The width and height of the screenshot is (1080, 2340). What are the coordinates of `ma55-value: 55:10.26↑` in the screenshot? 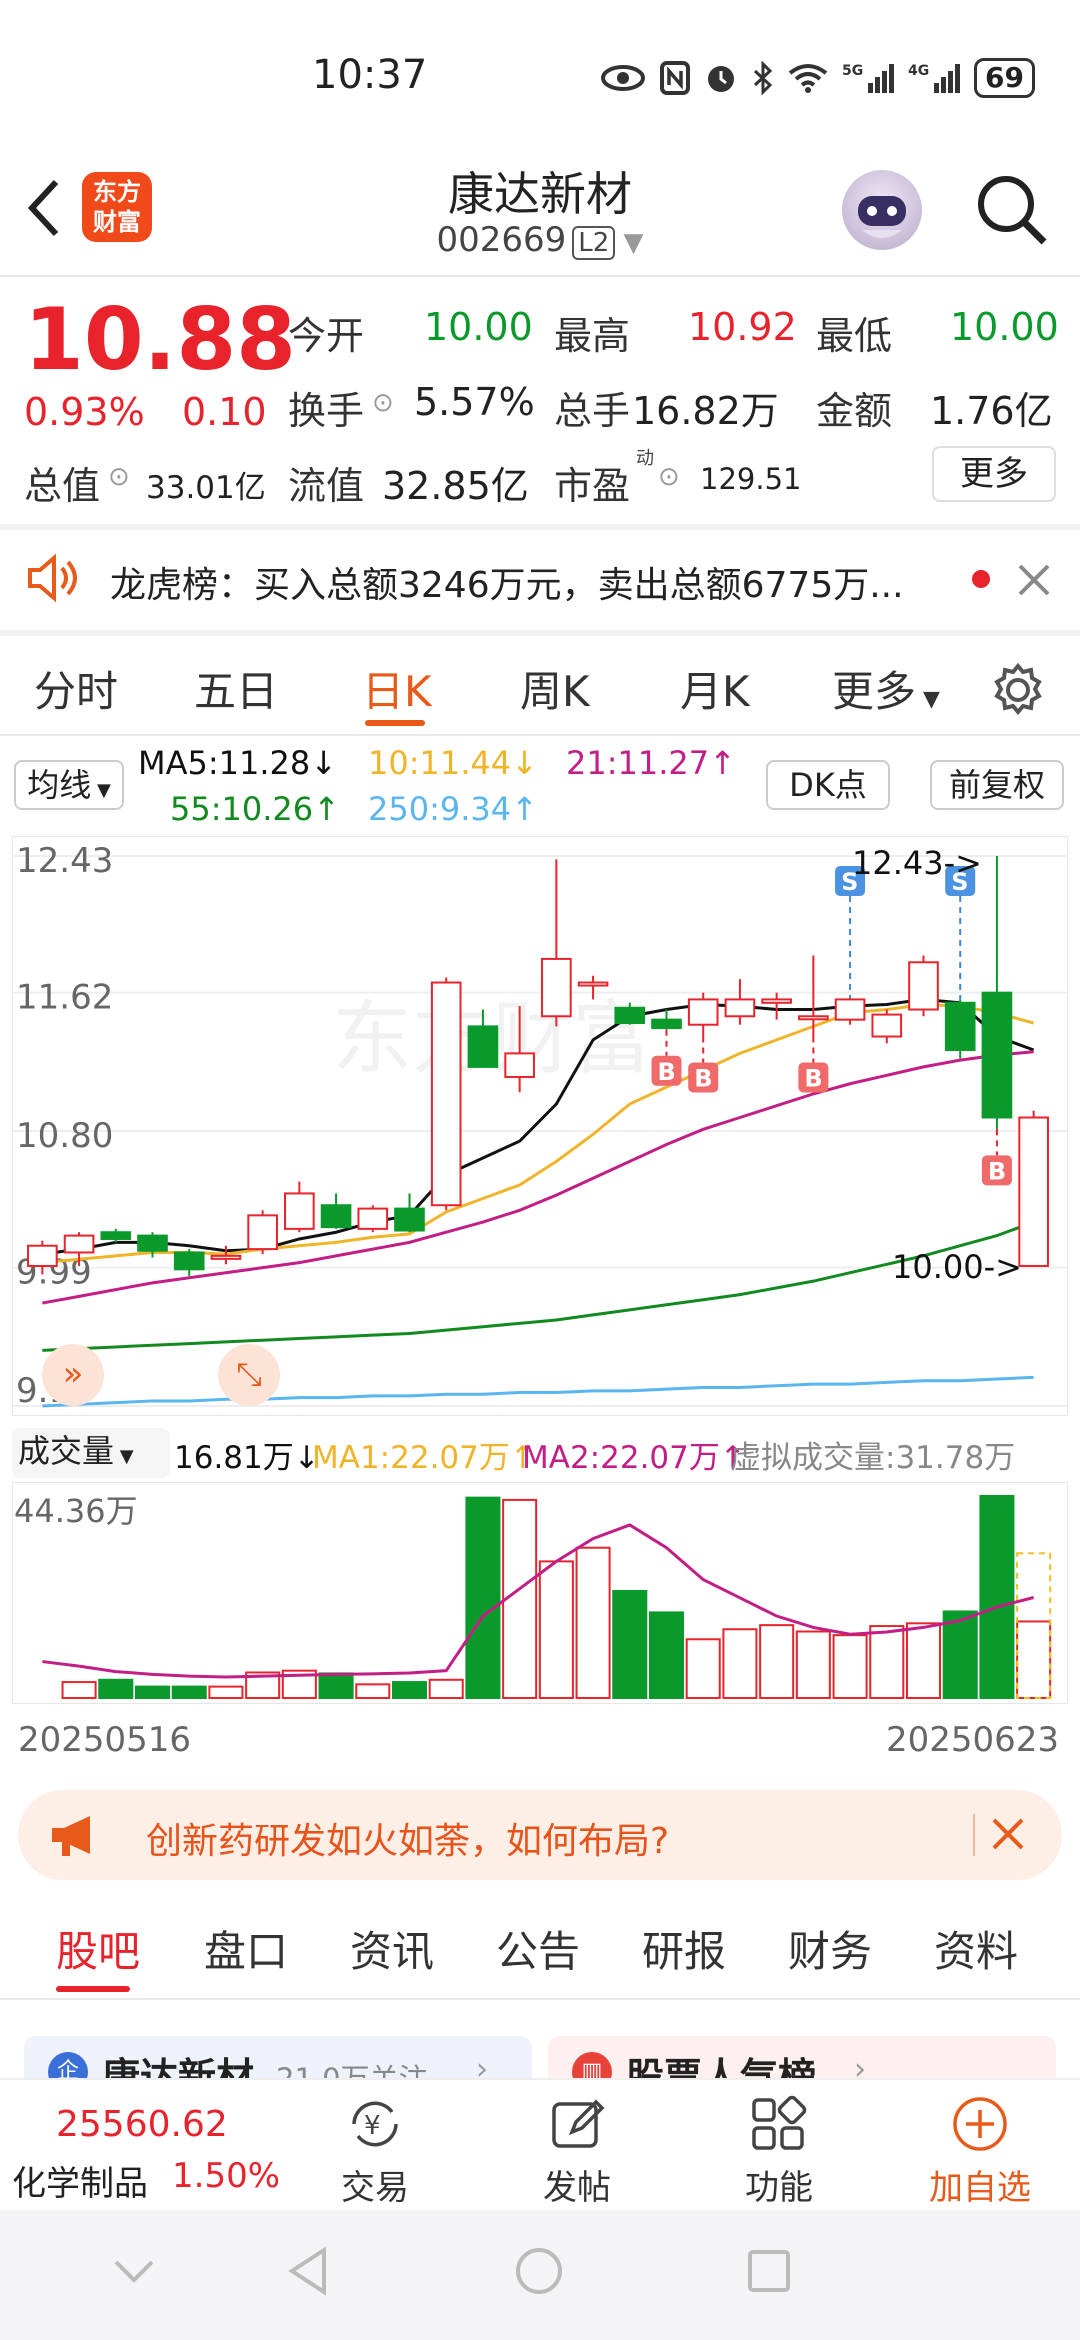 It's located at (255, 809).